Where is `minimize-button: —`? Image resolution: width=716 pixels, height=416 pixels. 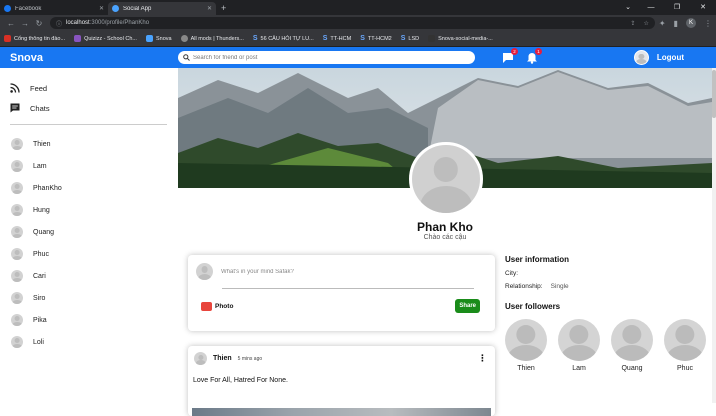
minimize-button: — is located at coordinates (651, 7).